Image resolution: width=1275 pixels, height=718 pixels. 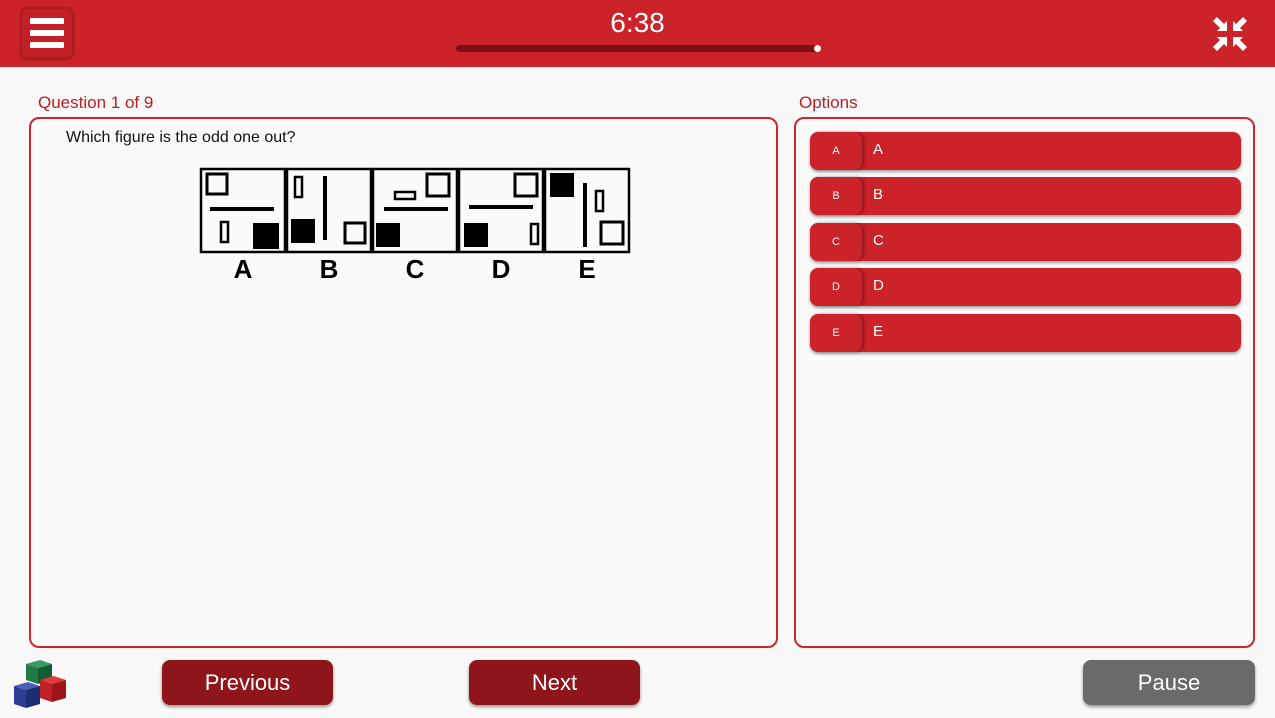 I want to click on option-c: C C, so click(x=1025, y=242).